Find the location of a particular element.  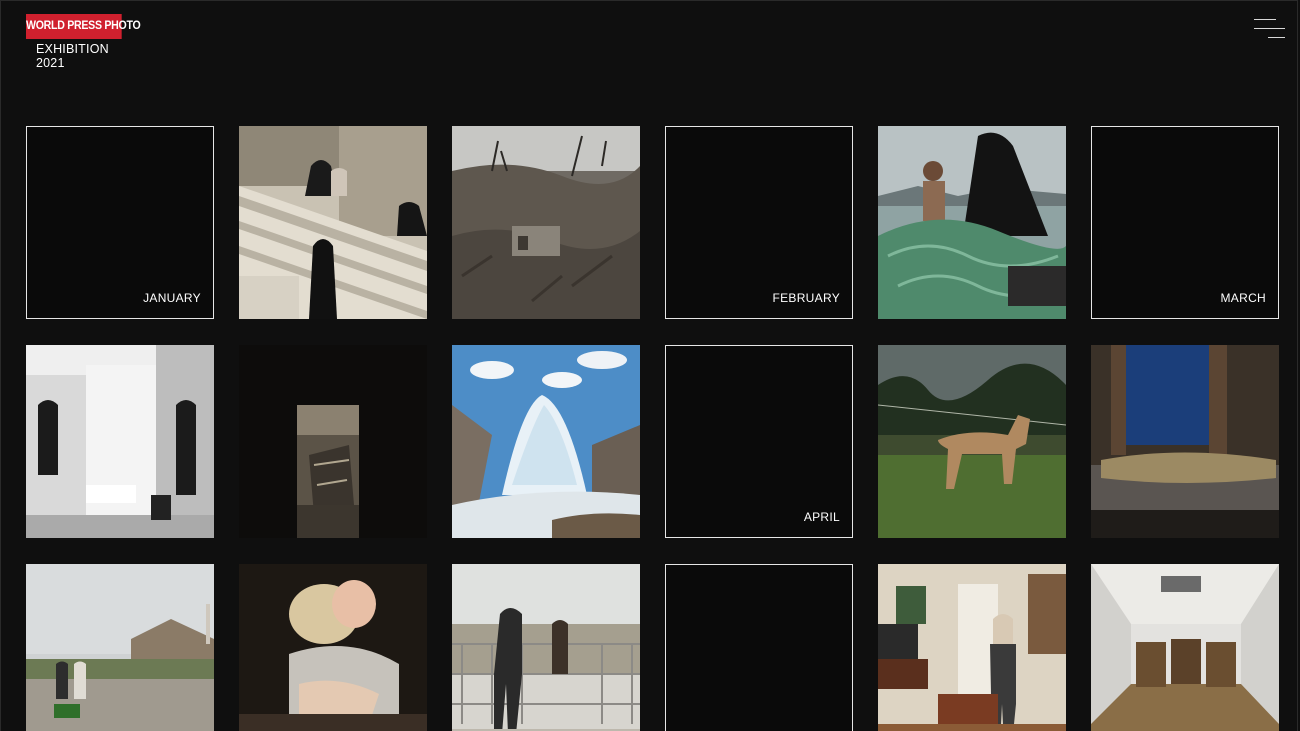

photo-dark-doorway is located at coordinates (333, 441).